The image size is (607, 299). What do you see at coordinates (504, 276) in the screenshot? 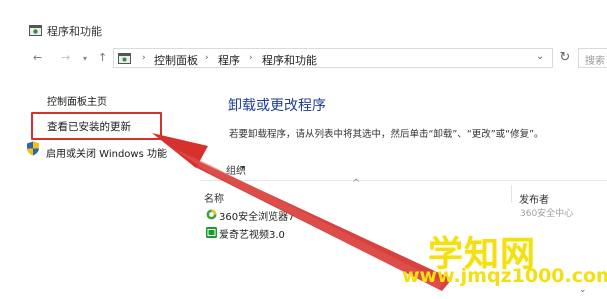
I see `watermark-url: www.jmqz1000.com` at bounding box center [504, 276].